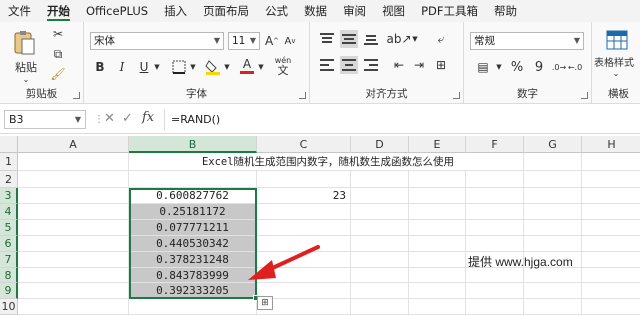  I want to click on cell-c2, so click(304, 179).